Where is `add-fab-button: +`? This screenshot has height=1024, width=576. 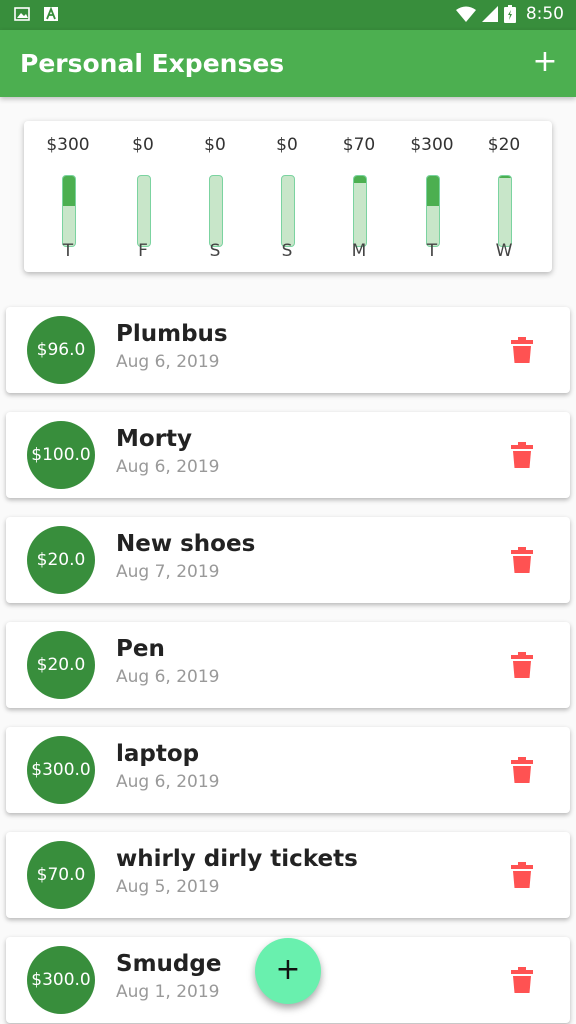
add-fab-button: + is located at coordinates (288, 971).